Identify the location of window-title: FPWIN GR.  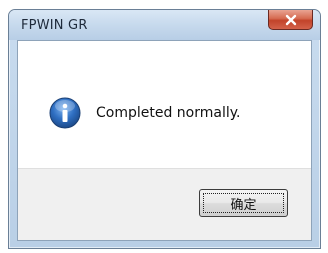
(54, 25).